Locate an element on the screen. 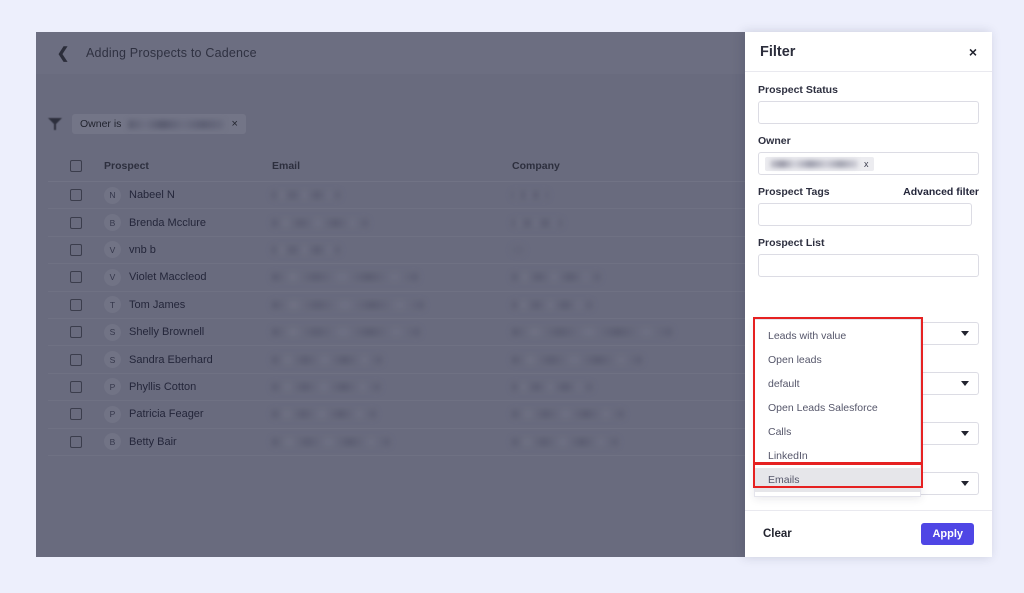 This screenshot has height=593, width=1024. prospect-name: Violet Maccleod is located at coordinates (168, 277).